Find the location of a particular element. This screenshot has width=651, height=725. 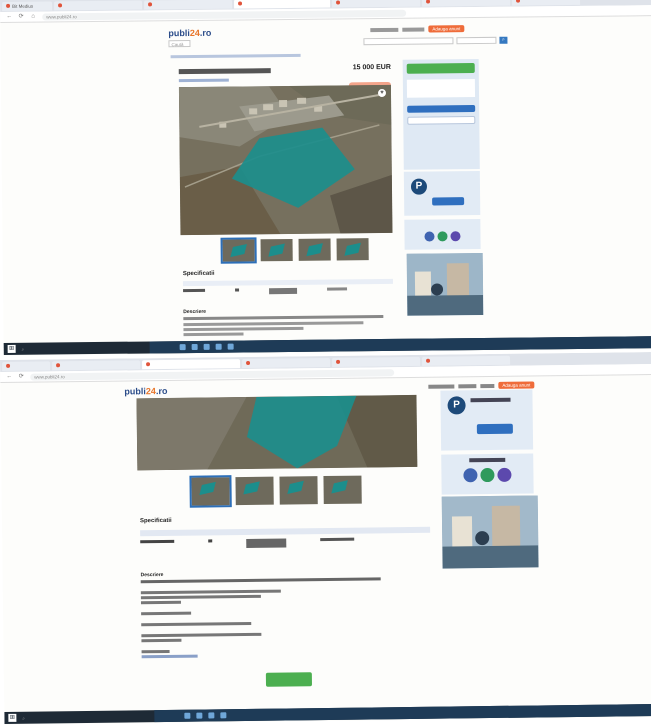

share-card is located at coordinates (442, 234).